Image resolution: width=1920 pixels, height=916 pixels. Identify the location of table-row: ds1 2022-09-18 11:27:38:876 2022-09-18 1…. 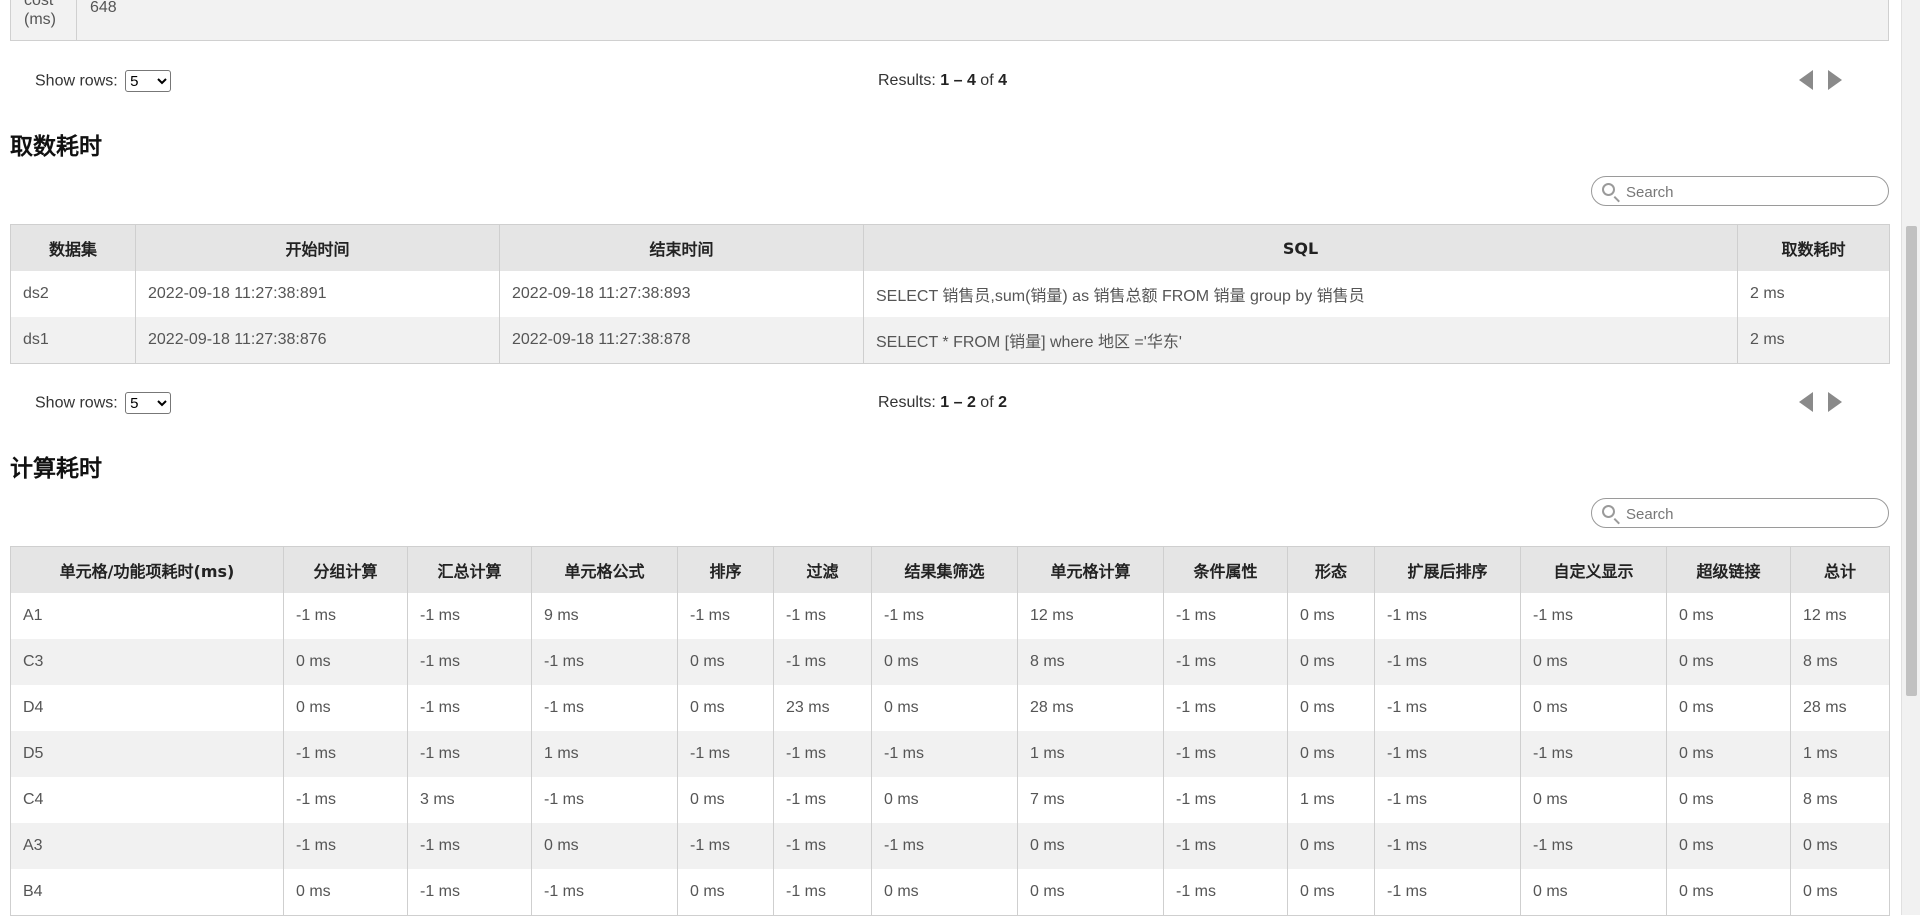
(950, 340).